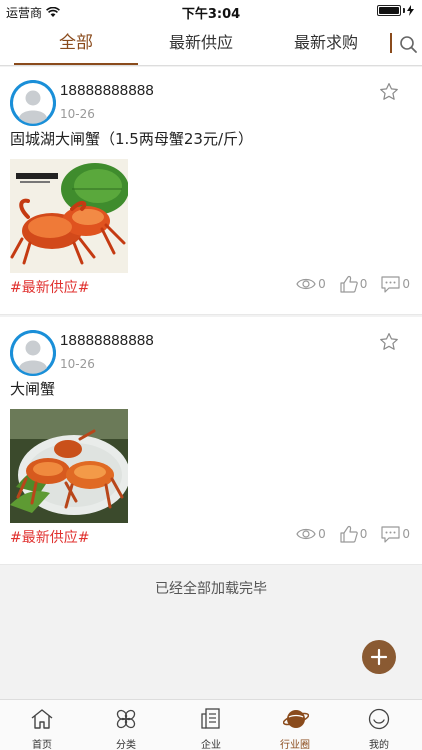 Image resolution: width=422 pixels, height=750 pixels. I want to click on plus-icon, so click(379, 657).